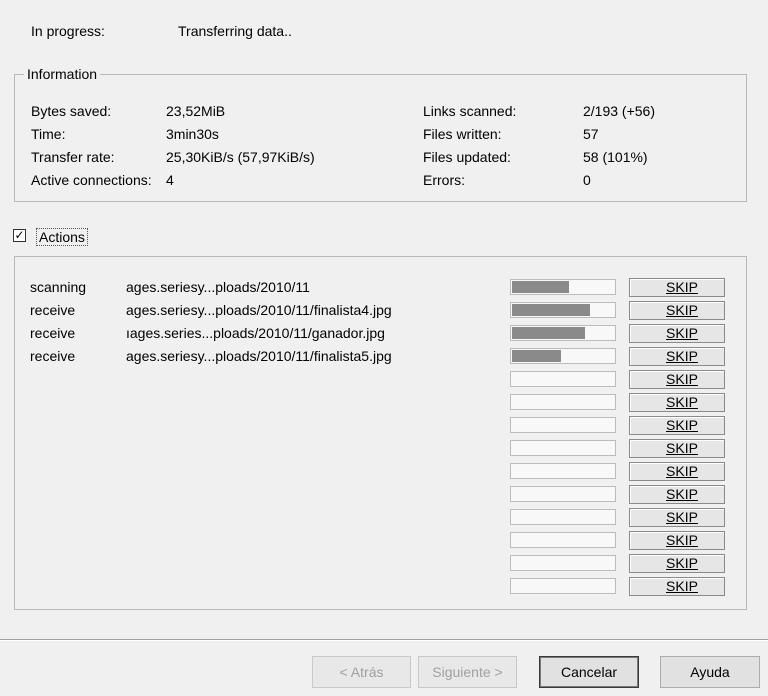 Image resolution: width=768 pixels, height=696 pixels. What do you see at coordinates (58, 287) in the screenshot?
I see `action-type: scanning` at bounding box center [58, 287].